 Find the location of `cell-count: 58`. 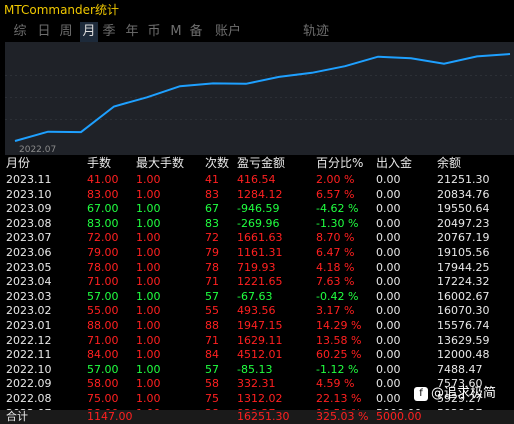

cell-count: 58 is located at coordinates (212, 384).